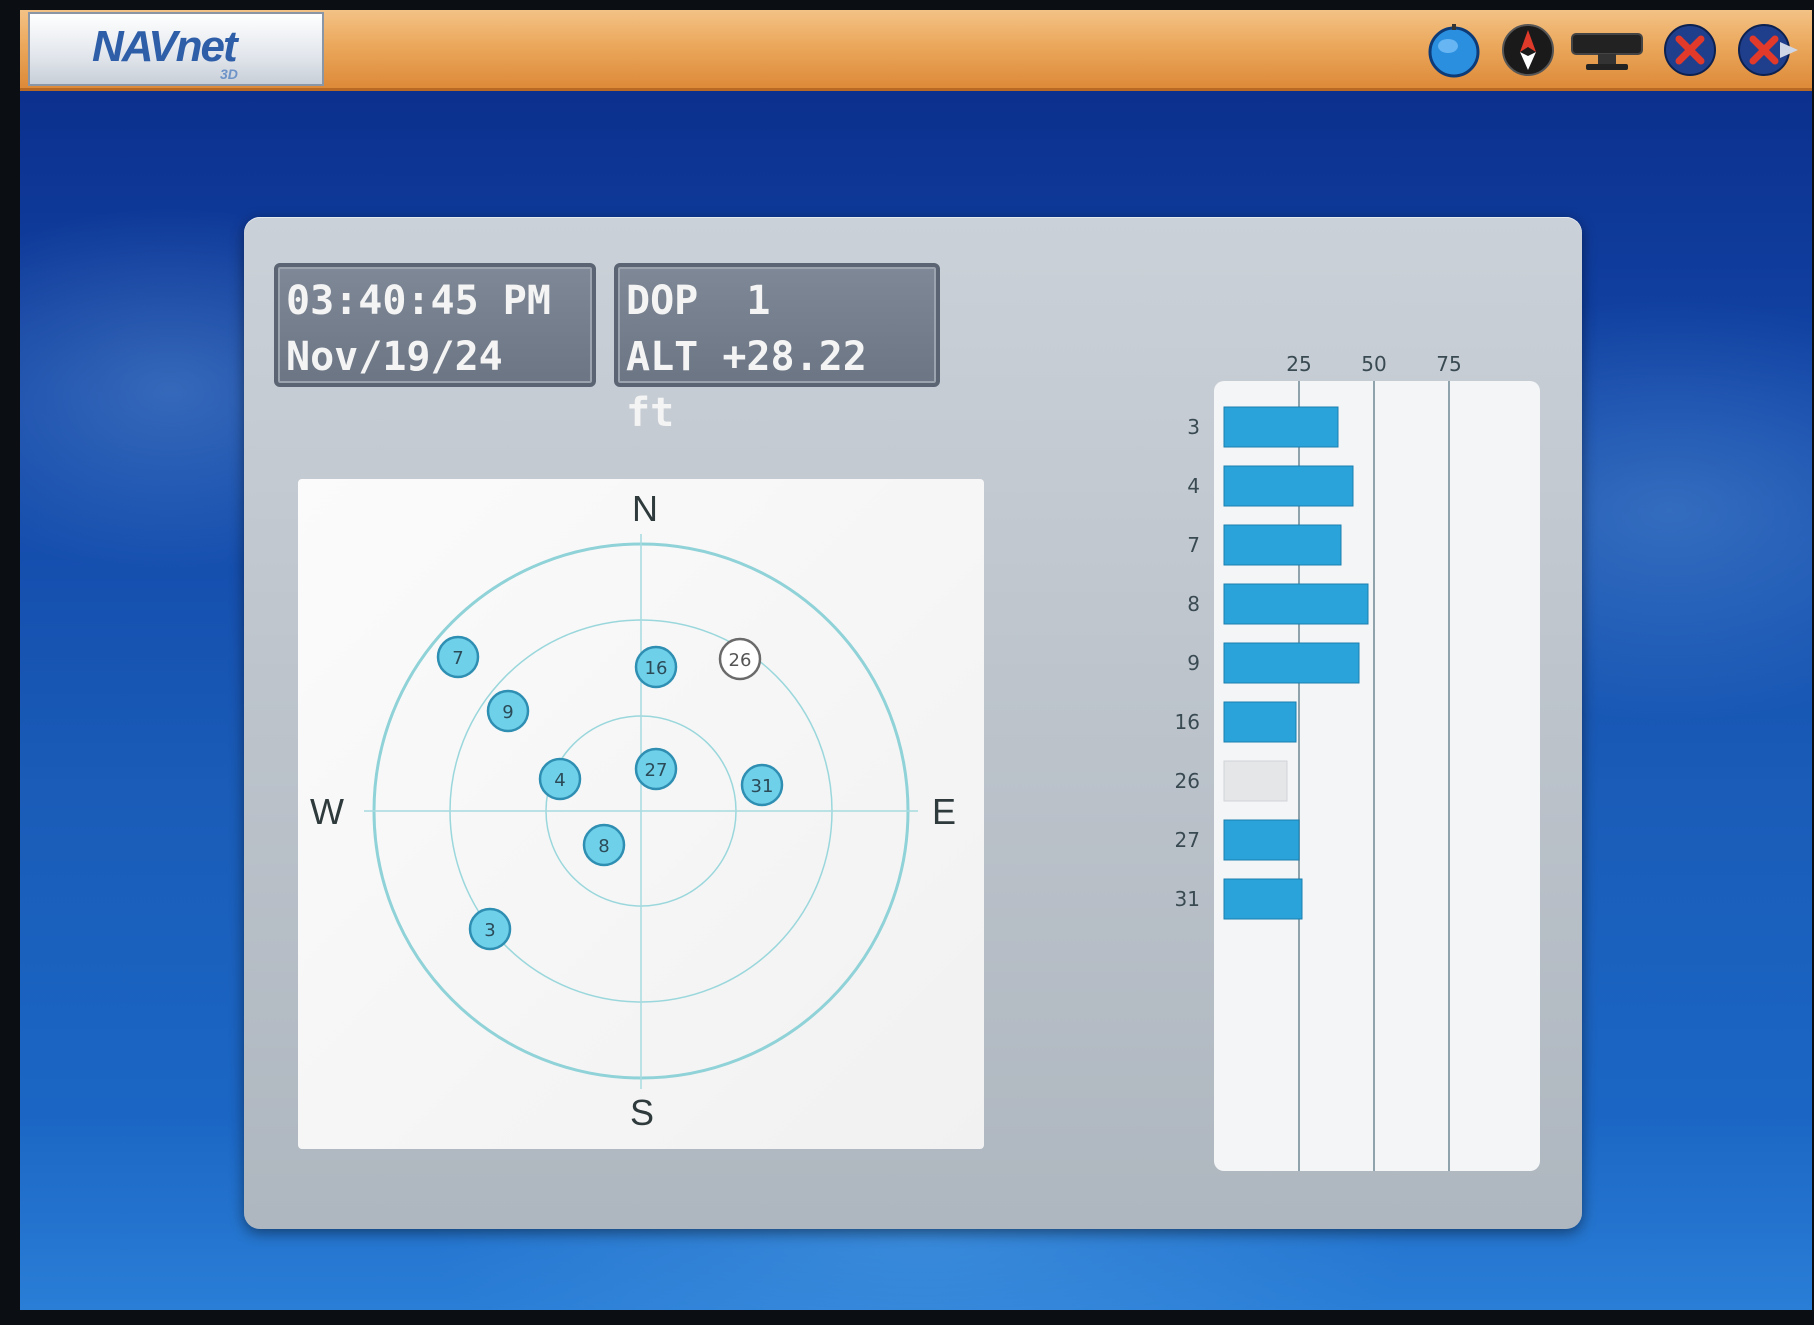 The width and height of the screenshot is (1814, 1325). I want to click on east-label: E, so click(944, 811).